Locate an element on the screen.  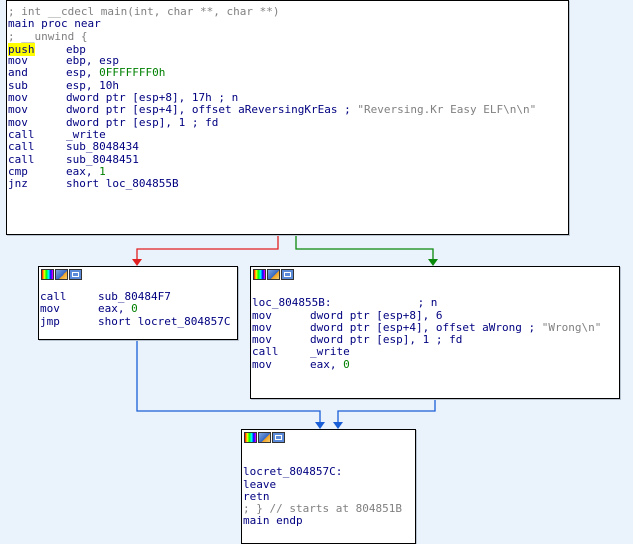
operand: esp, is located at coordinates (82, 72).